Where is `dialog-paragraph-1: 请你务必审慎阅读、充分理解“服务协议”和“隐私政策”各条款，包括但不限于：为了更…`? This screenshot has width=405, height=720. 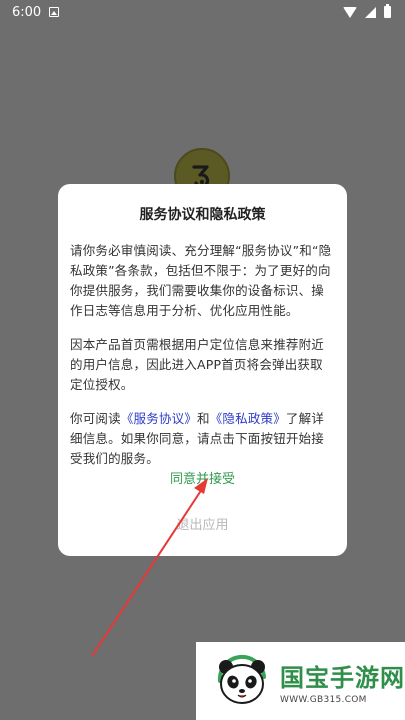 dialog-paragraph-1: 请你务必审慎阅读、充分理解“服务协议”和“隐私政策”各条款，包括但不限于：为了更… is located at coordinates (201, 280).